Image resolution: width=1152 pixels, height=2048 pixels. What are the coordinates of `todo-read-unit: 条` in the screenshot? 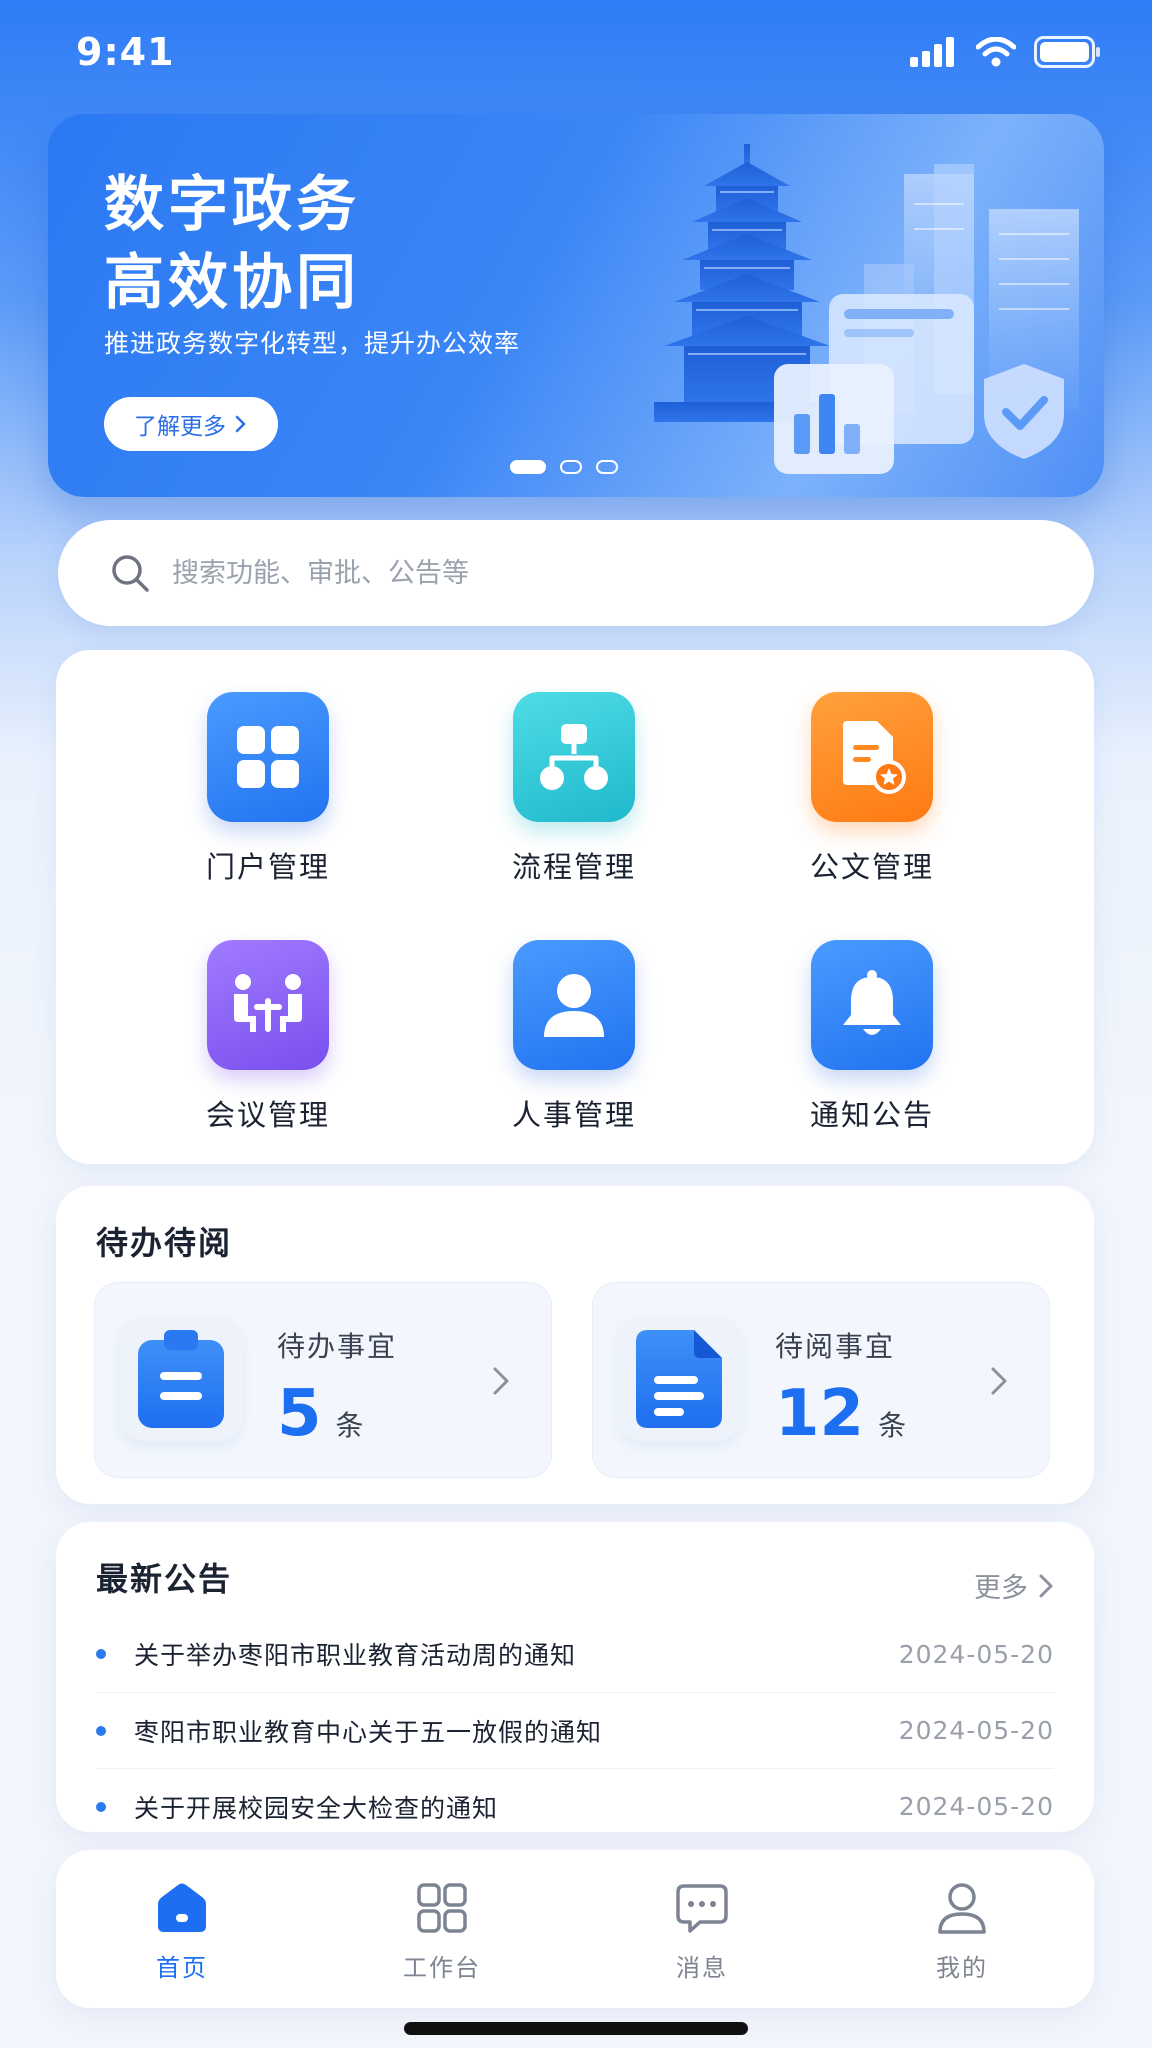 It's located at (892, 1425).